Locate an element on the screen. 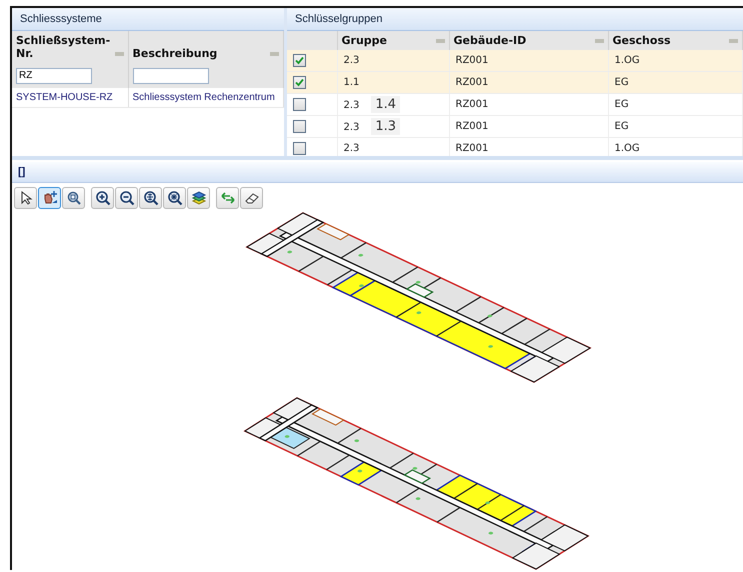 This screenshot has width=743, height=572. hand-icon is located at coordinates (50, 198).